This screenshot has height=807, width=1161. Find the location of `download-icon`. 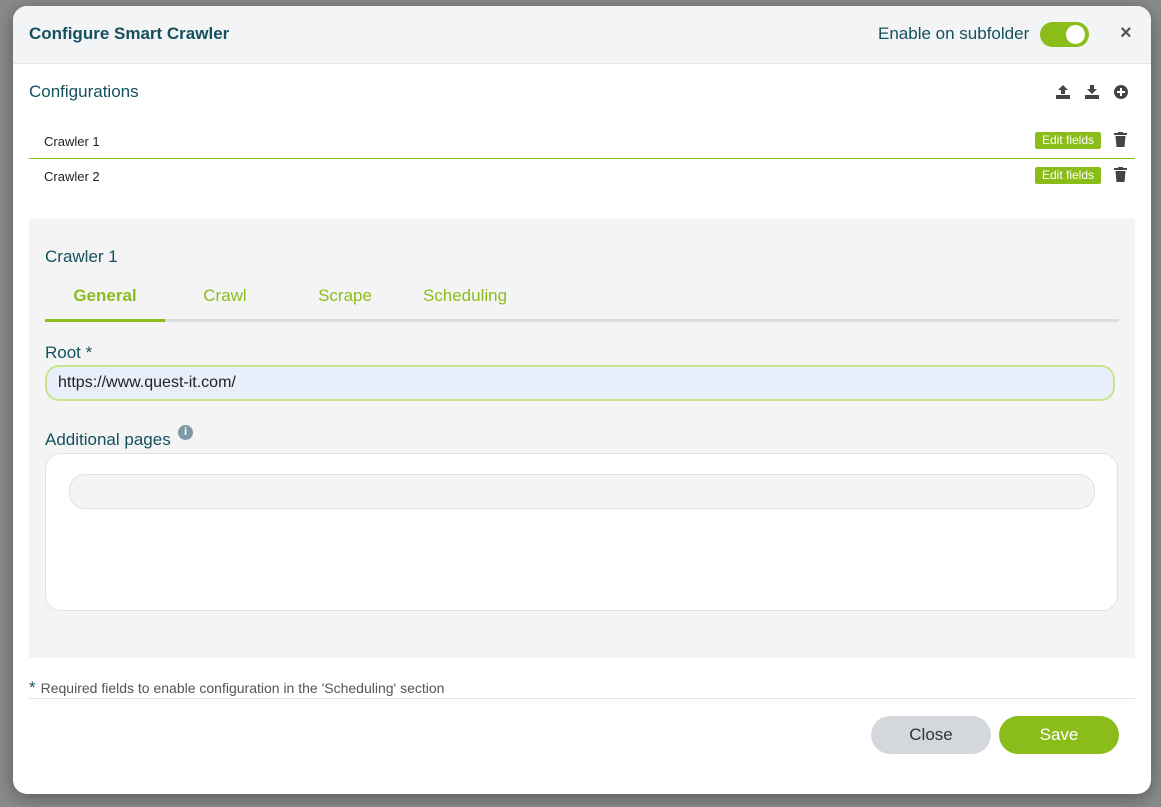

download-icon is located at coordinates (1092, 92).